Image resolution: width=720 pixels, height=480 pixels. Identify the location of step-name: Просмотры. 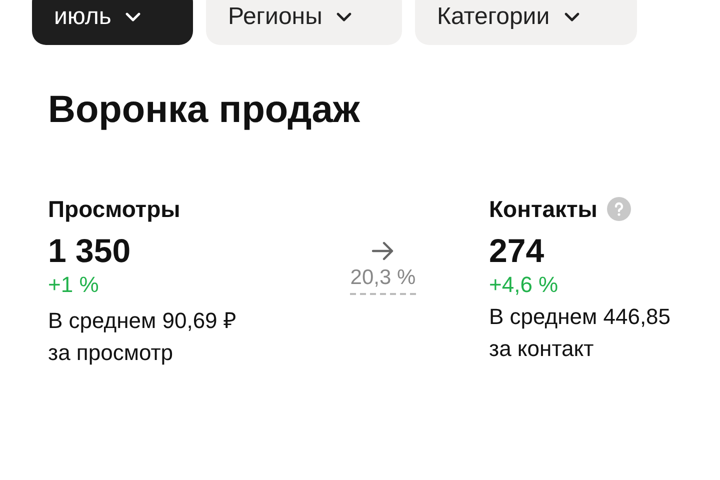
(114, 209).